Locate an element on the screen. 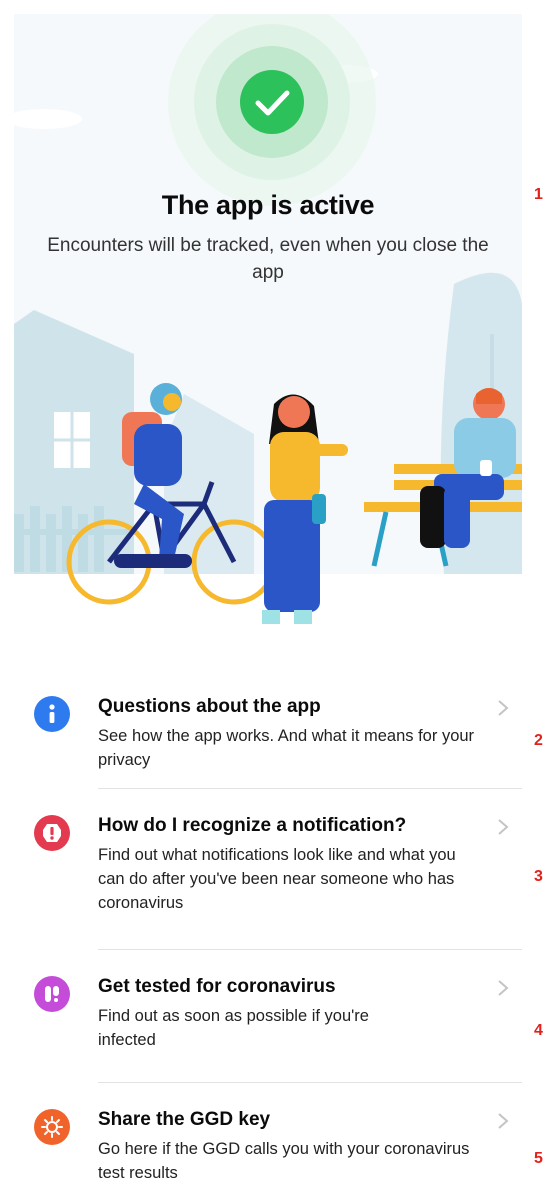 This screenshot has height=1204, width=547. menu-item-title: Share the GGD key is located at coordinates (184, 1119).